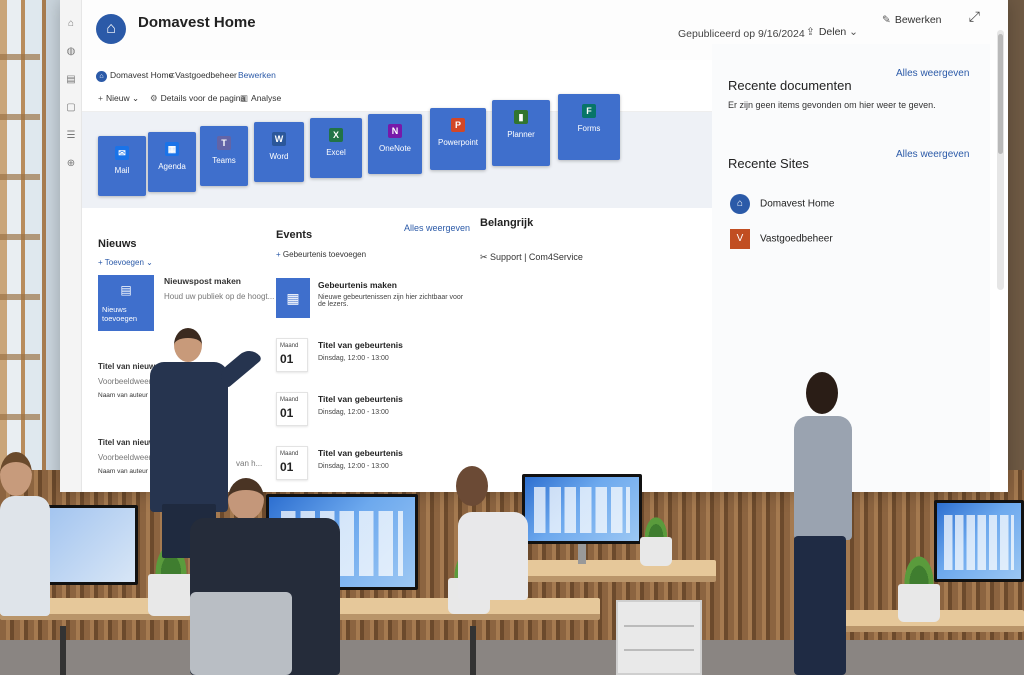 This screenshot has width=1024, height=675. Describe the element at coordinates (142, 75) in the screenshot. I see `nav-item-label: Domavest Home` at that location.